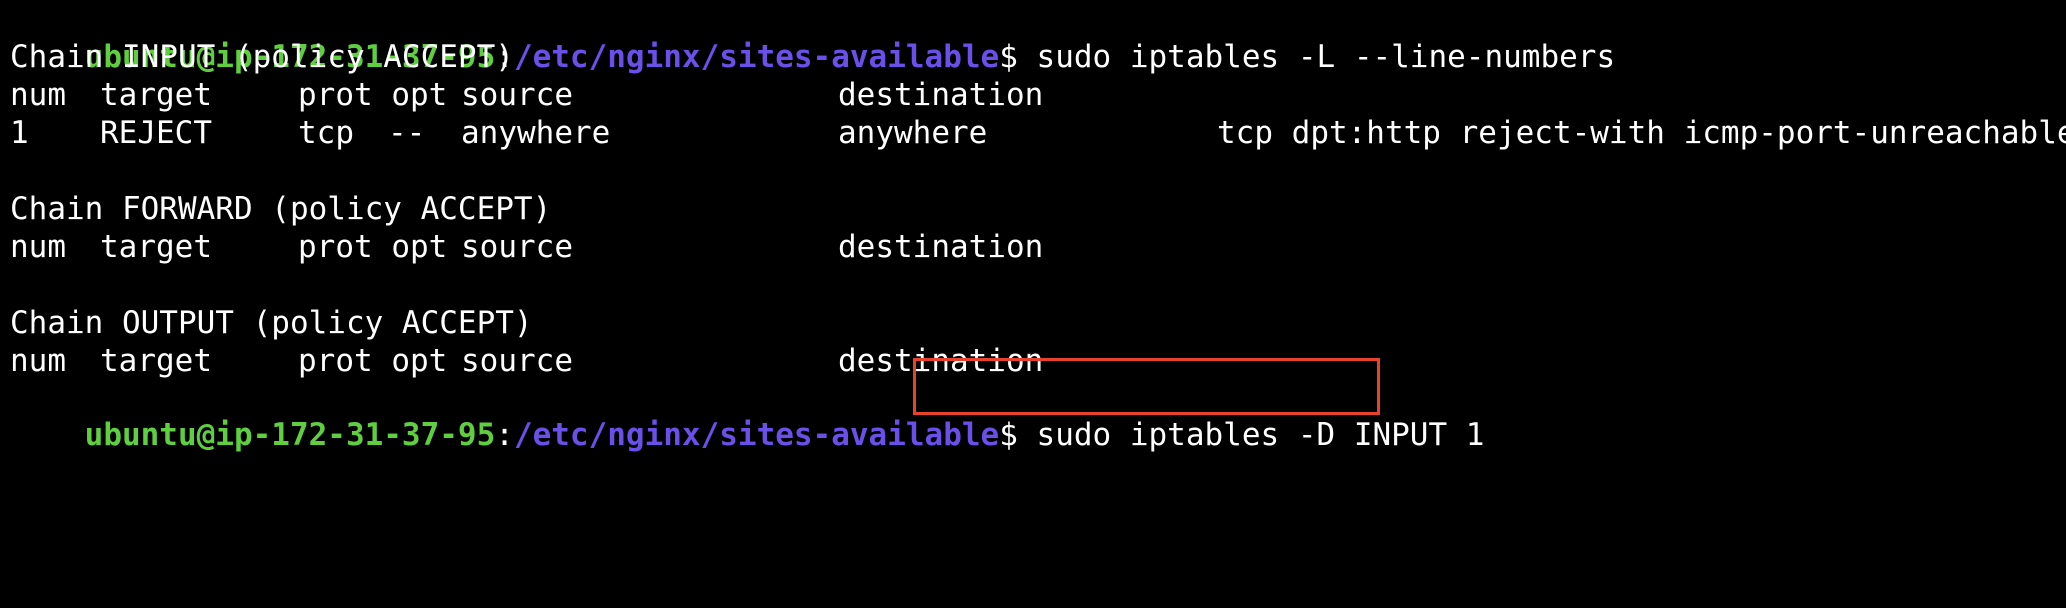  I want to click on chain-forward-title: Chain FORWARD (policy ACCEPT), so click(281, 209).